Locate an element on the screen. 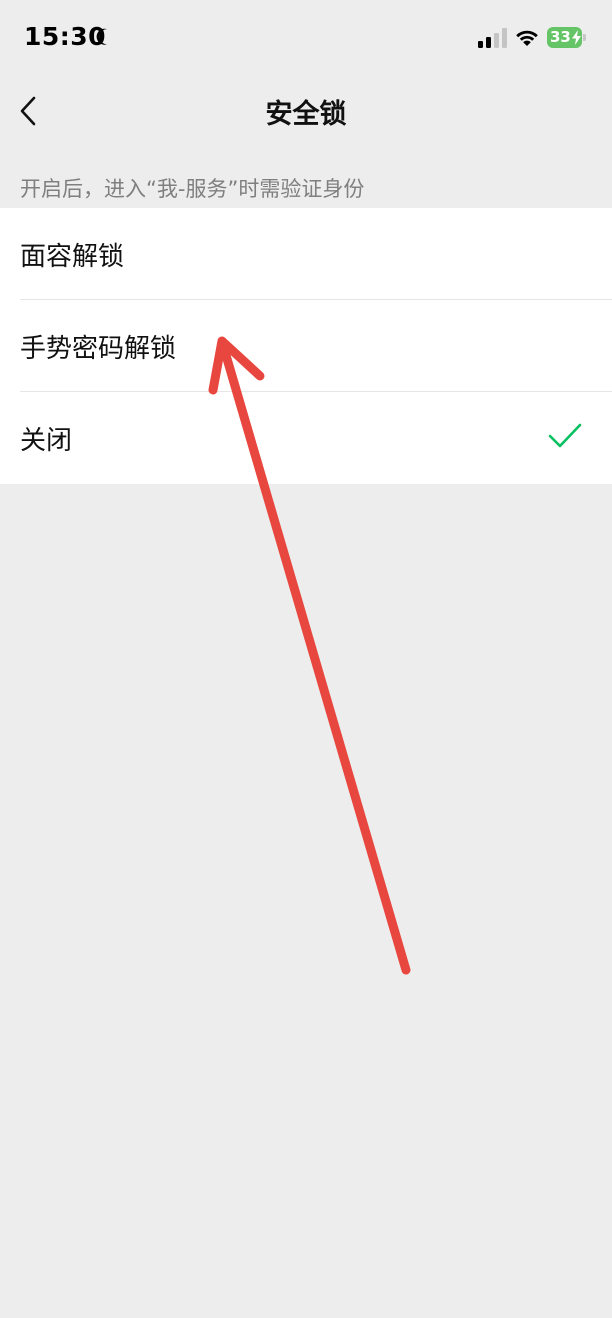 The image size is (612, 1318). option-gesture-password-unlock: 手势密码解锁 is located at coordinates (306, 346).